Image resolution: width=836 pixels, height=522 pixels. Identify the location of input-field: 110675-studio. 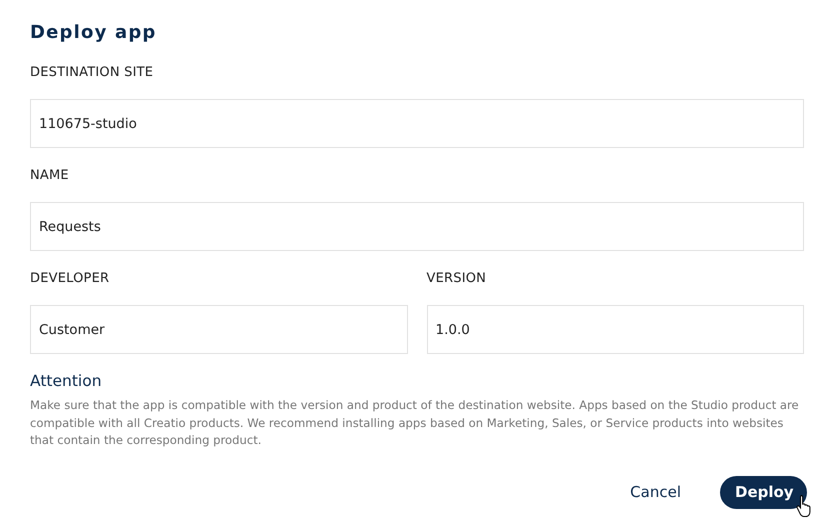
(417, 123).